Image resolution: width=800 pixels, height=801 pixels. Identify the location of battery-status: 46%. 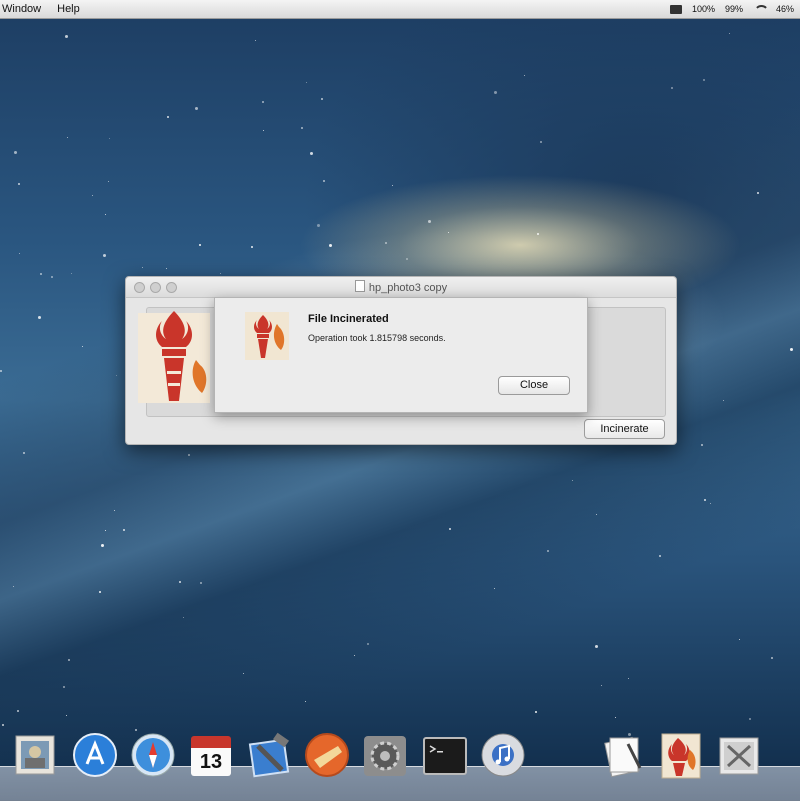
(785, 9).